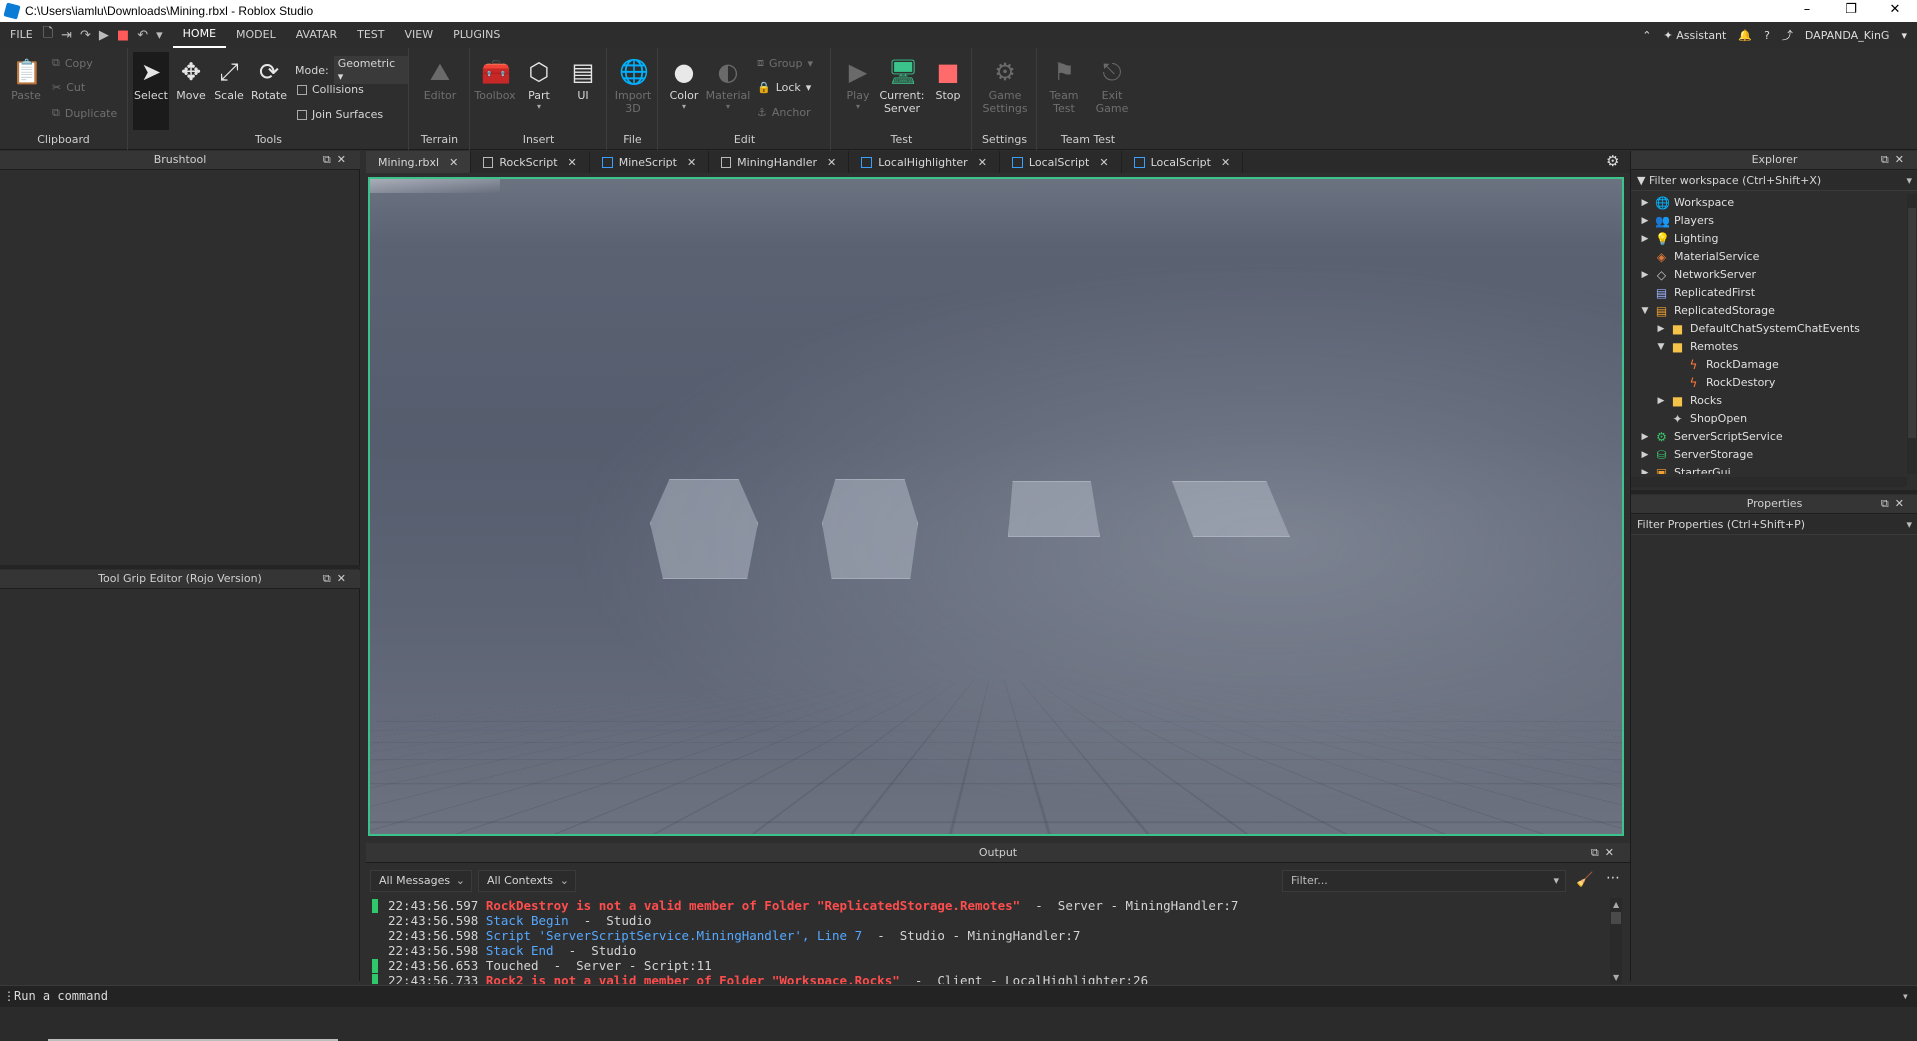 The height and width of the screenshot is (1041, 1917). What do you see at coordinates (684, 106) in the screenshot?
I see `color-dropdown-icon: ▾` at bounding box center [684, 106].